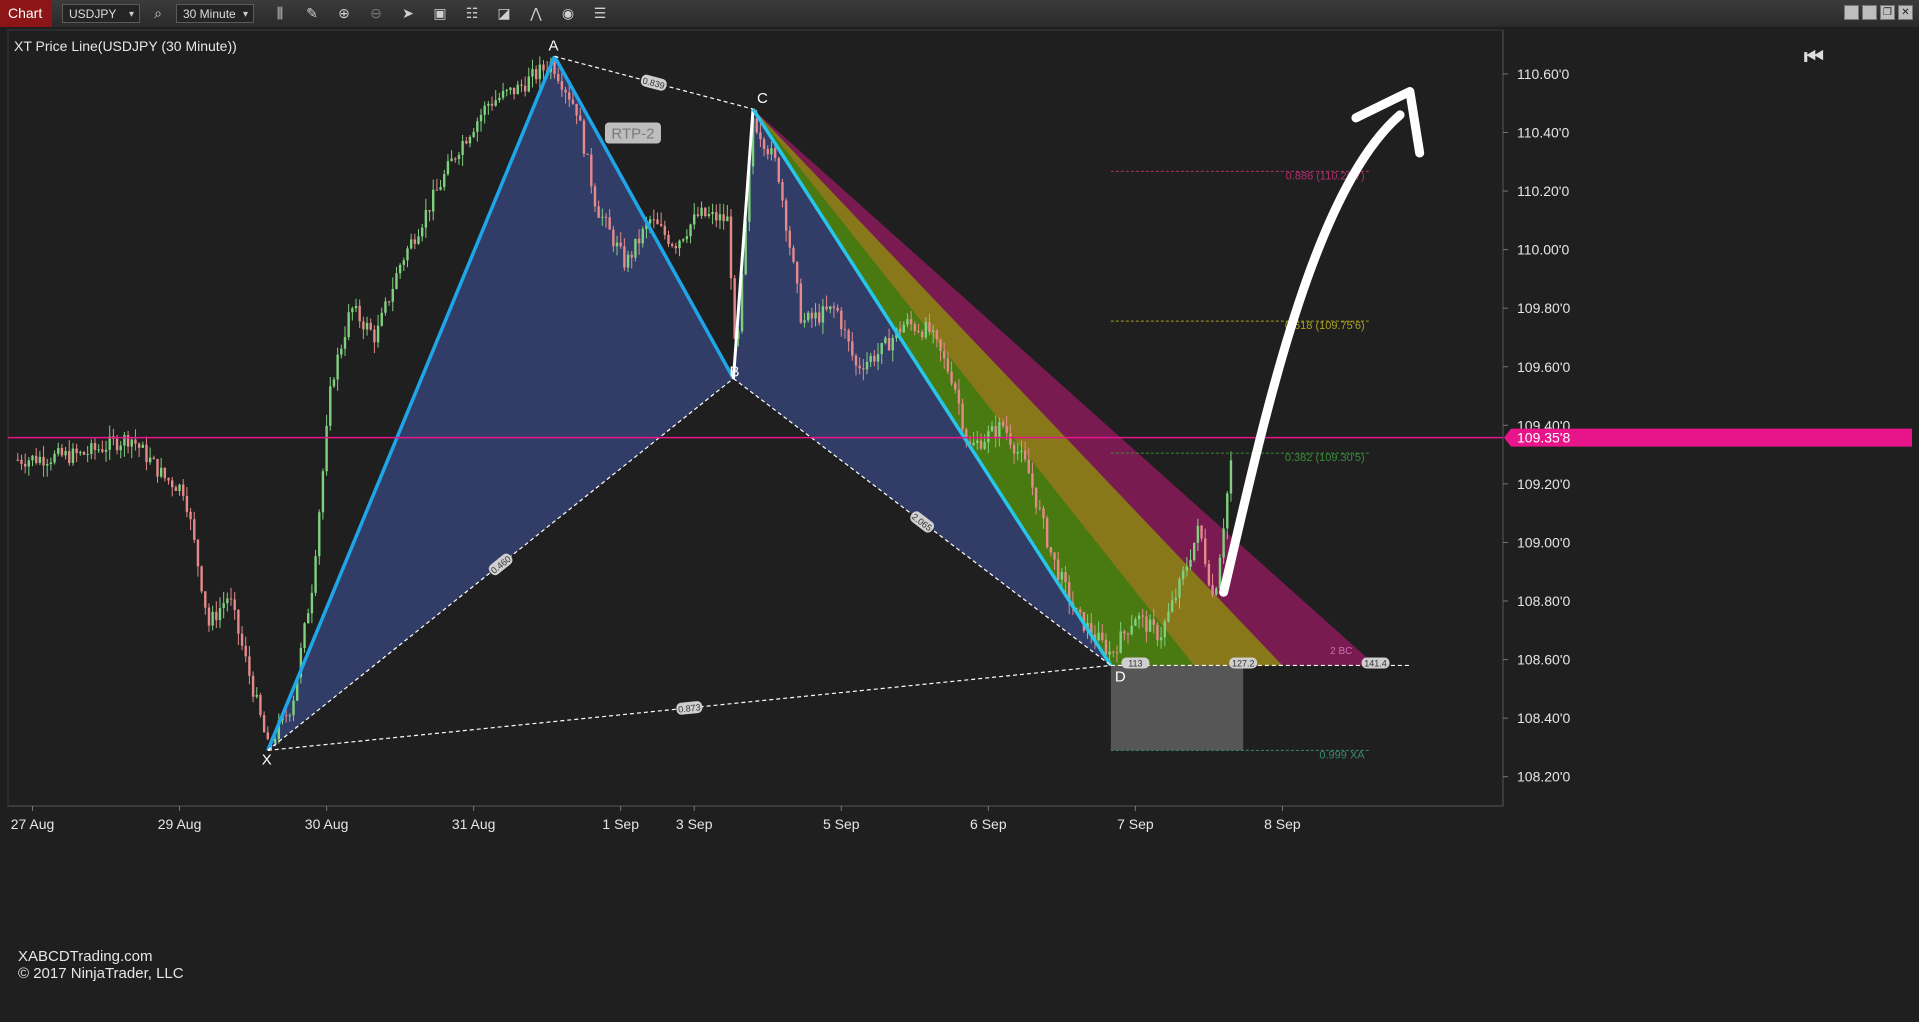 Image resolution: width=1919 pixels, height=1022 pixels. I want to click on properties-icon: ▣, so click(440, 14).